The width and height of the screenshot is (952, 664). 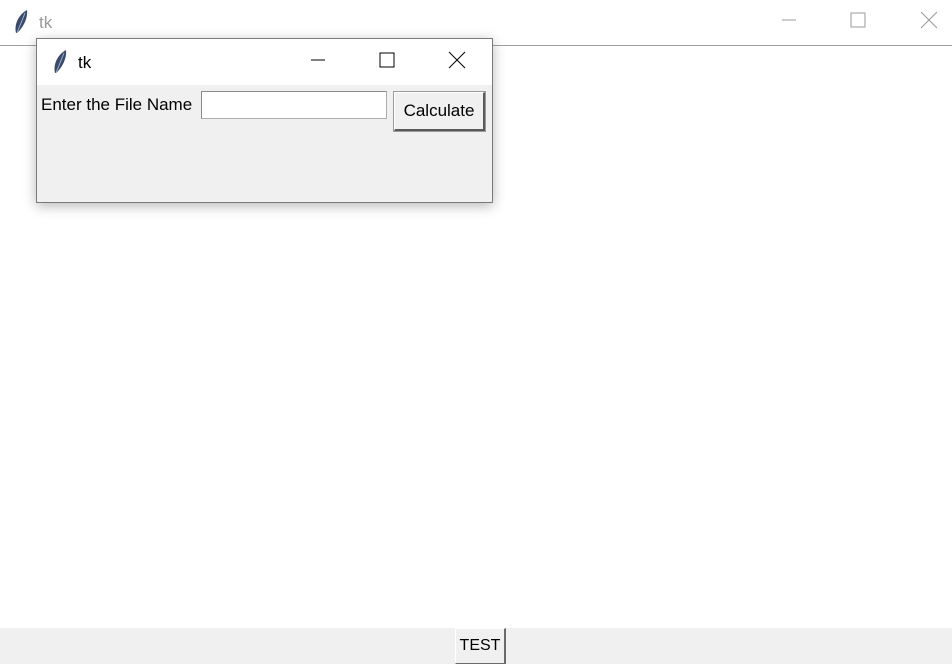 I want to click on main-close-button, so click(x=929, y=22).